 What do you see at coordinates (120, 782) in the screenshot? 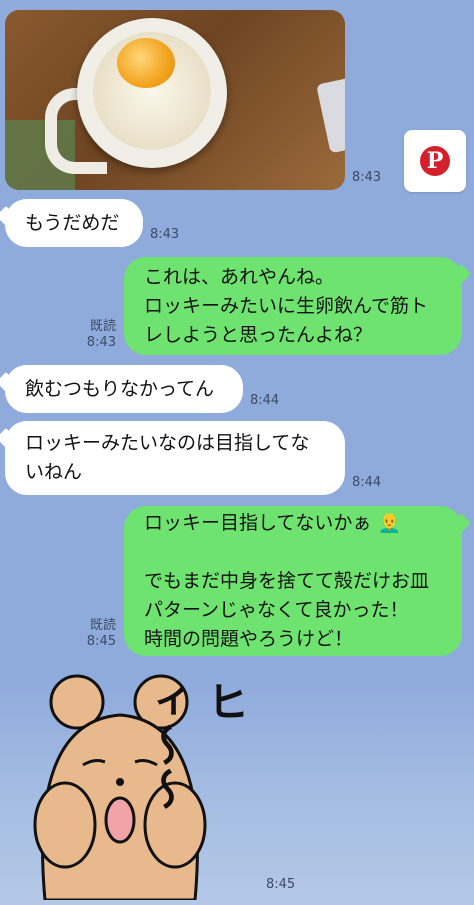
I see `bear-nose` at bounding box center [120, 782].